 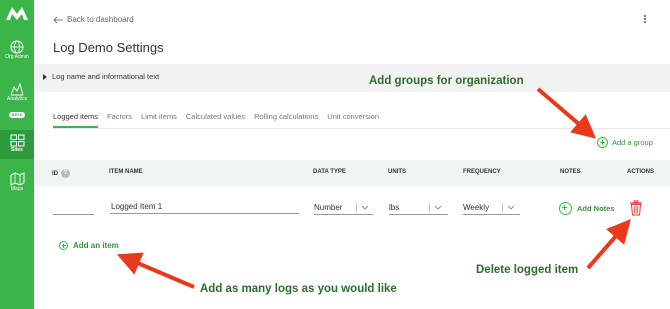 I want to click on callout-add-groups: Add groups for organization, so click(x=446, y=81).